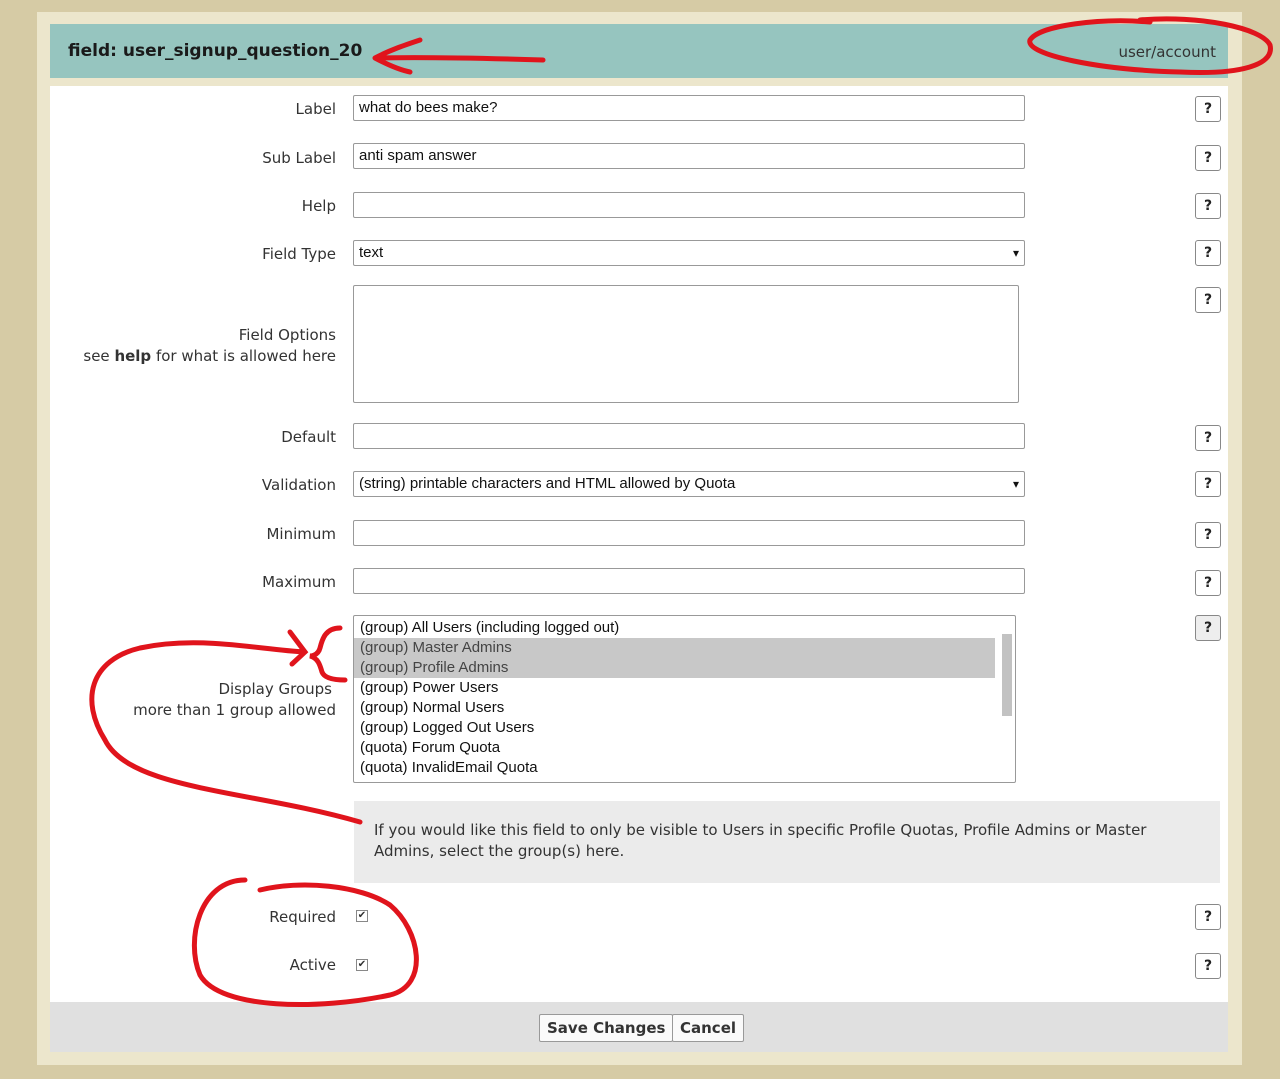 Image resolution: width=1280 pixels, height=1079 pixels. I want to click on minimum-input, so click(689, 533).